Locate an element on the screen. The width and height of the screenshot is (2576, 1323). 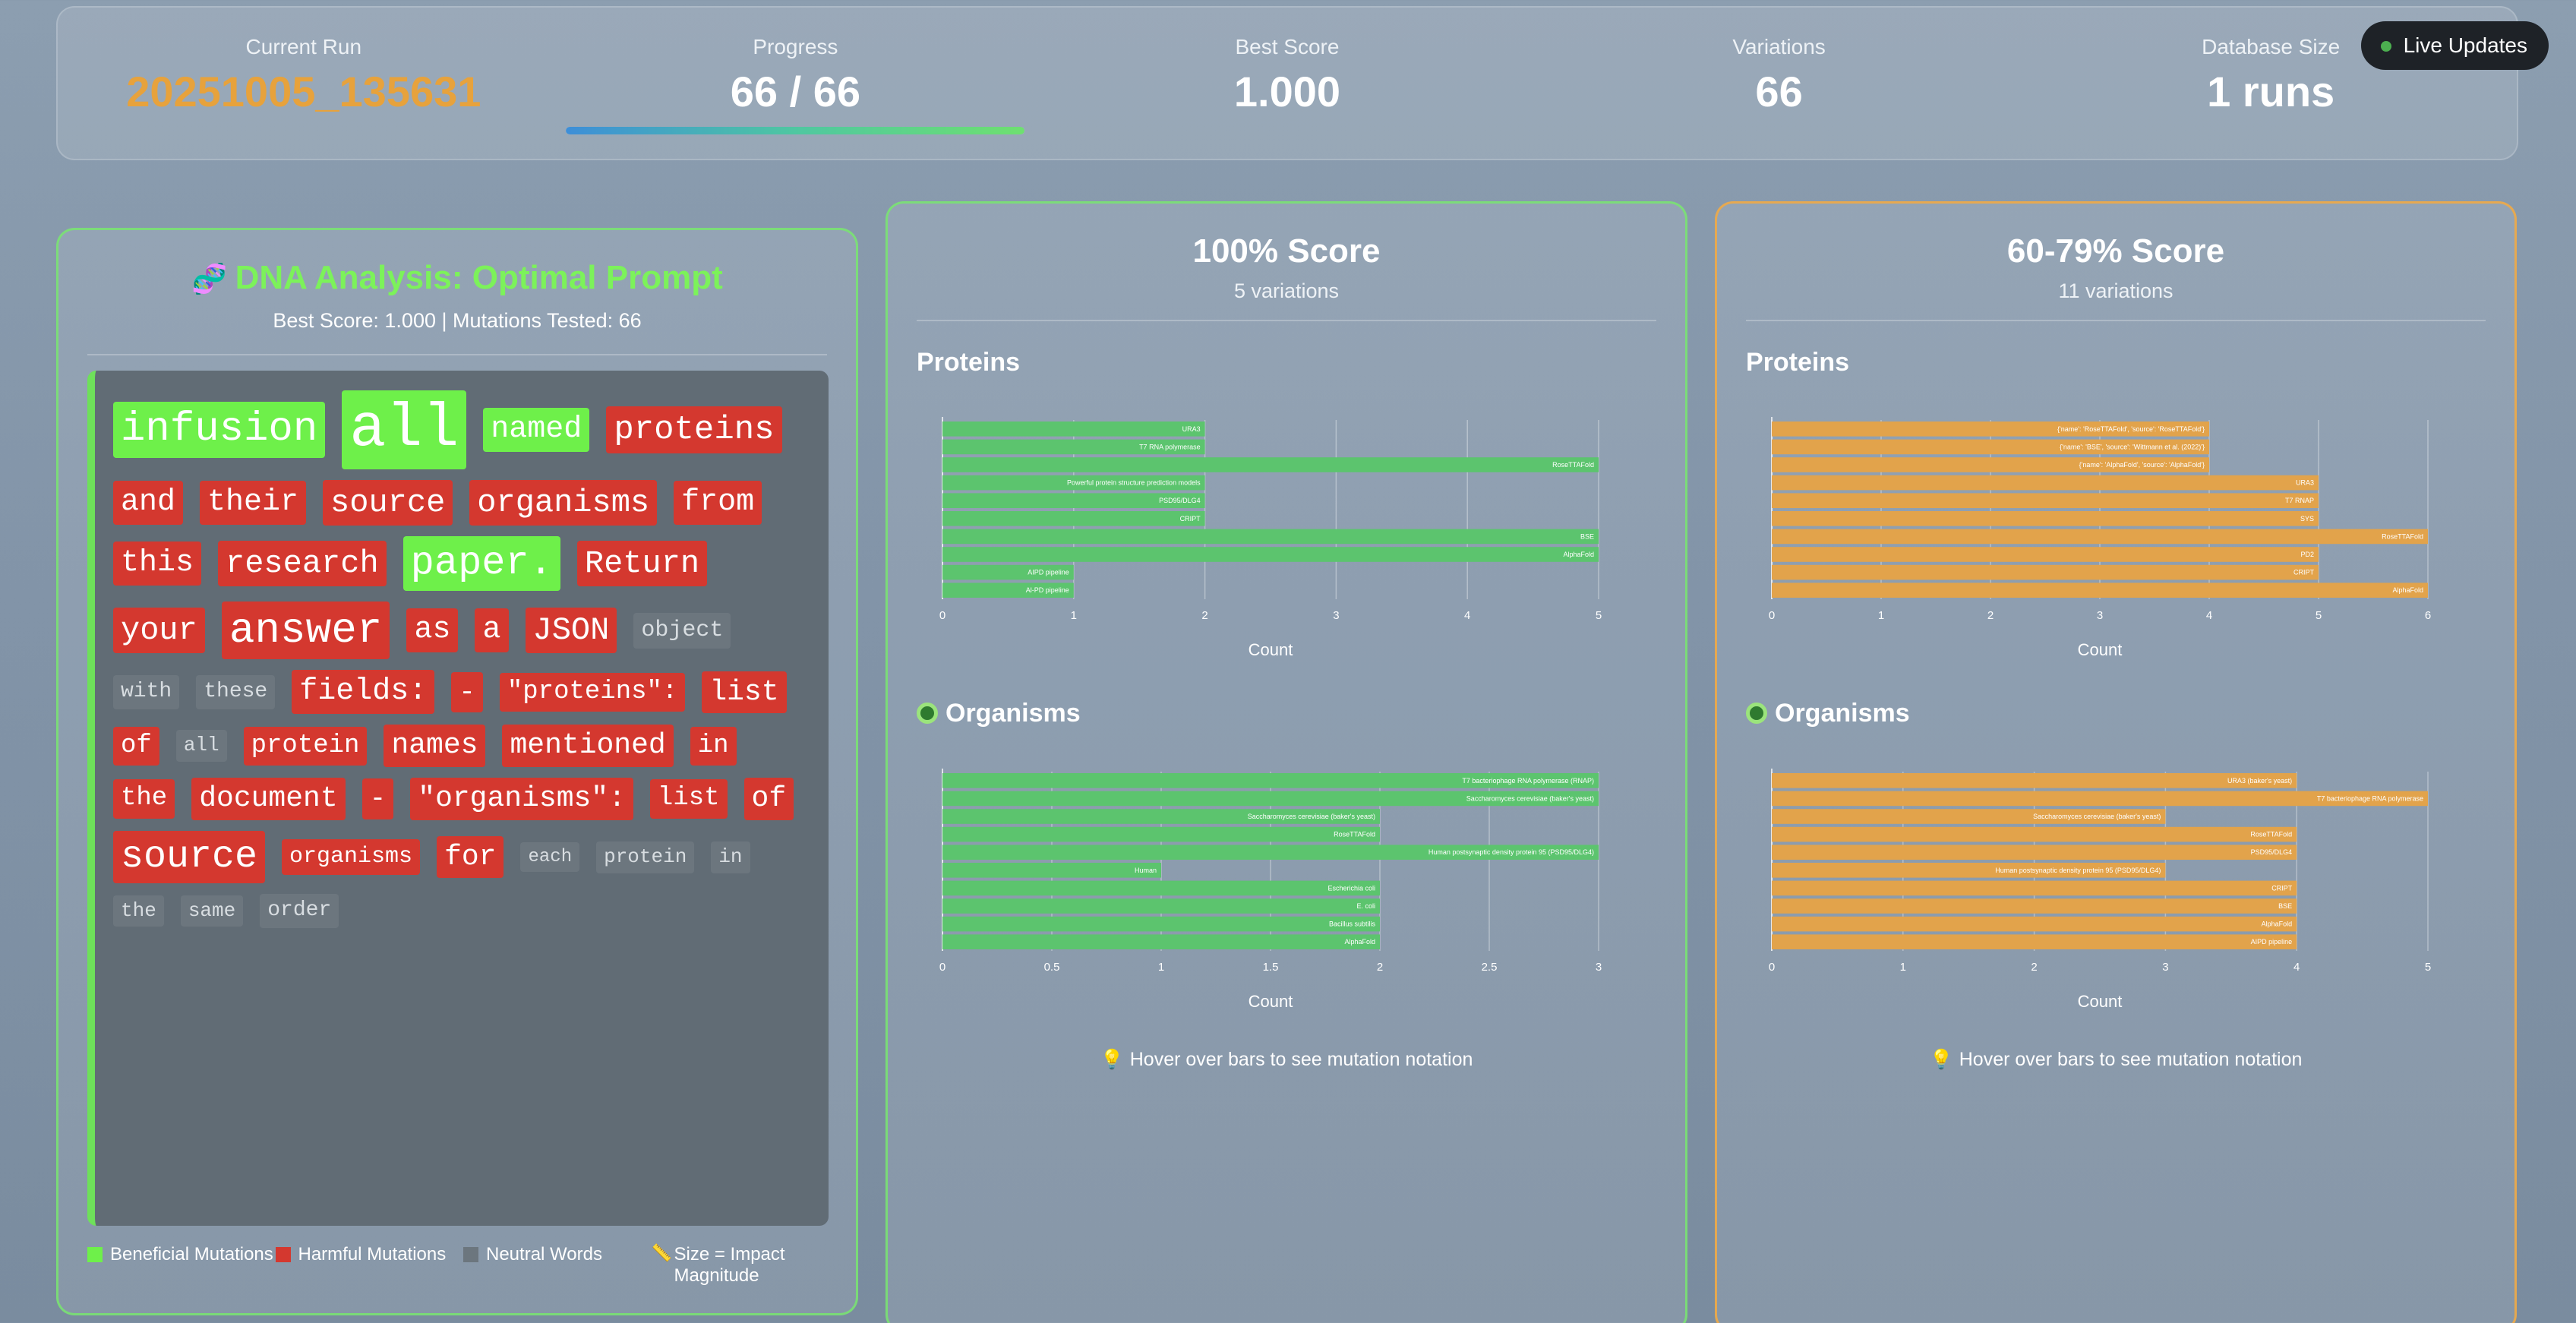
harmful-word: this is located at coordinates (157, 564).